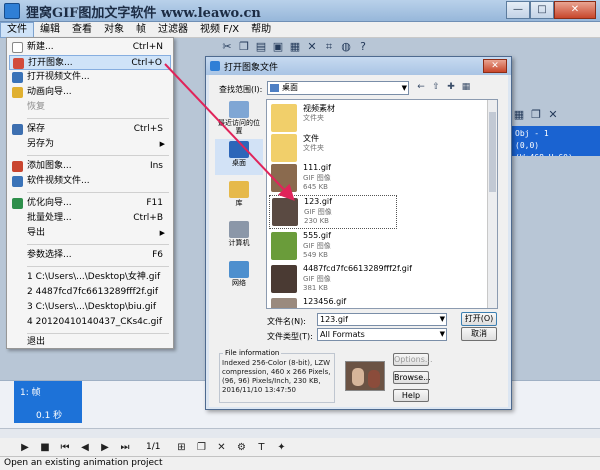 Image resolution: width=600 pixels, height=470 pixels. I want to click on place-network: 网络, so click(239, 277).